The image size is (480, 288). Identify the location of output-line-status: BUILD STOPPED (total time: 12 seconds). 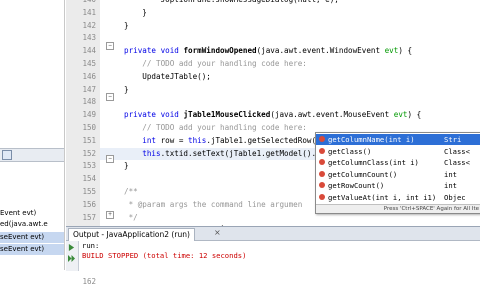
(164, 255).